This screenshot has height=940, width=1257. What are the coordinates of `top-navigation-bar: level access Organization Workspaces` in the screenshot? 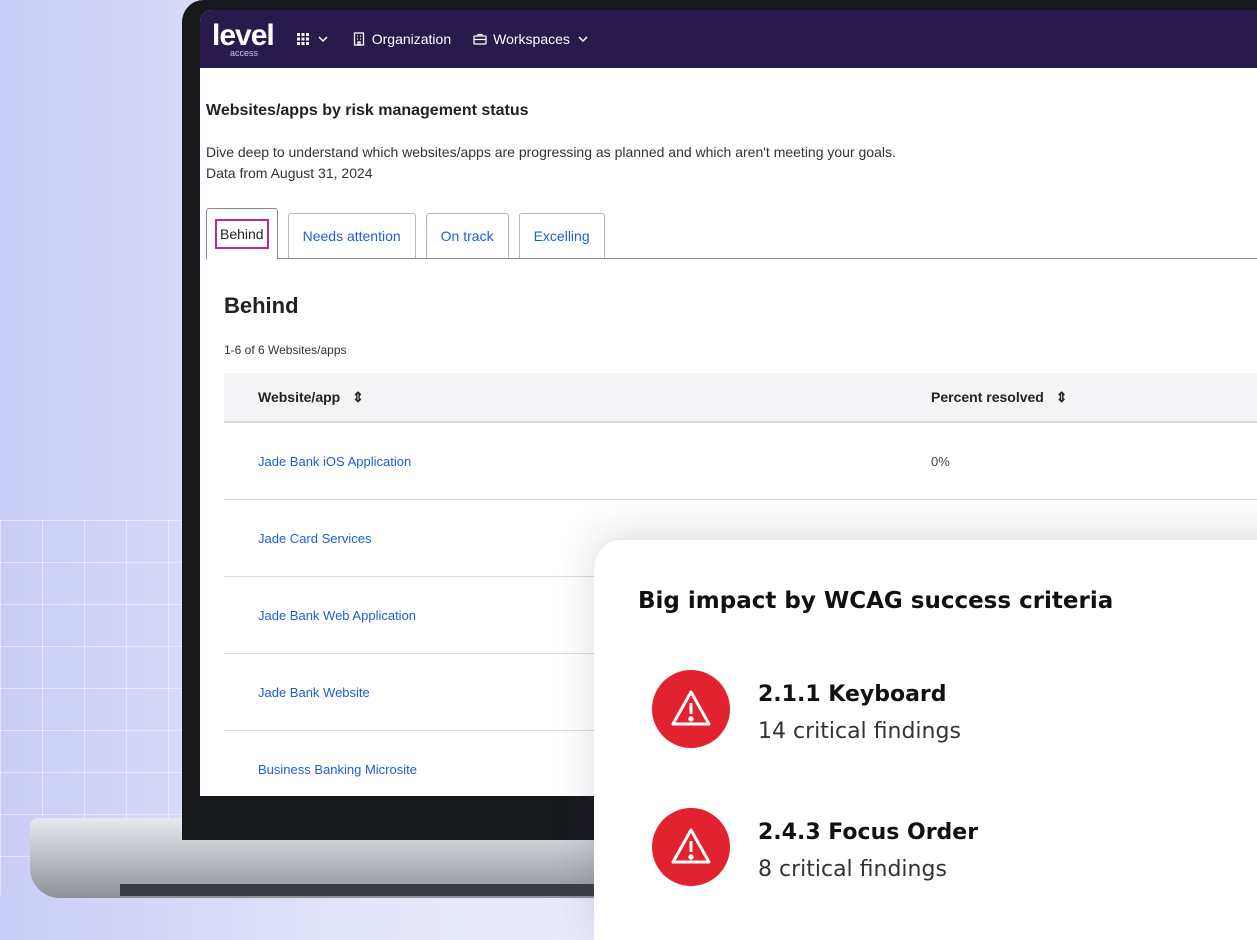 It's located at (728, 39).